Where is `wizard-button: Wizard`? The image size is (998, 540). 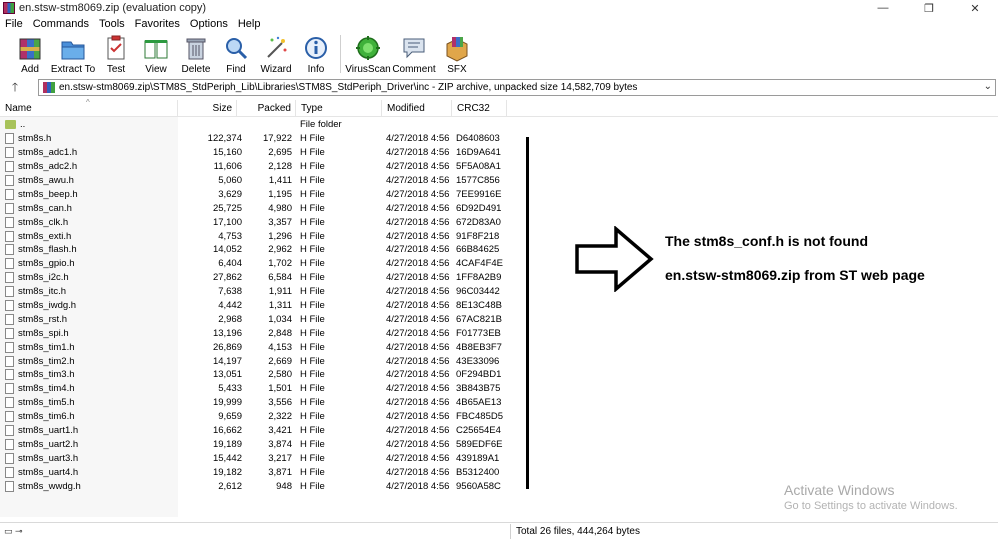
wizard-button: Wizard is located at coordinates (276, 54).